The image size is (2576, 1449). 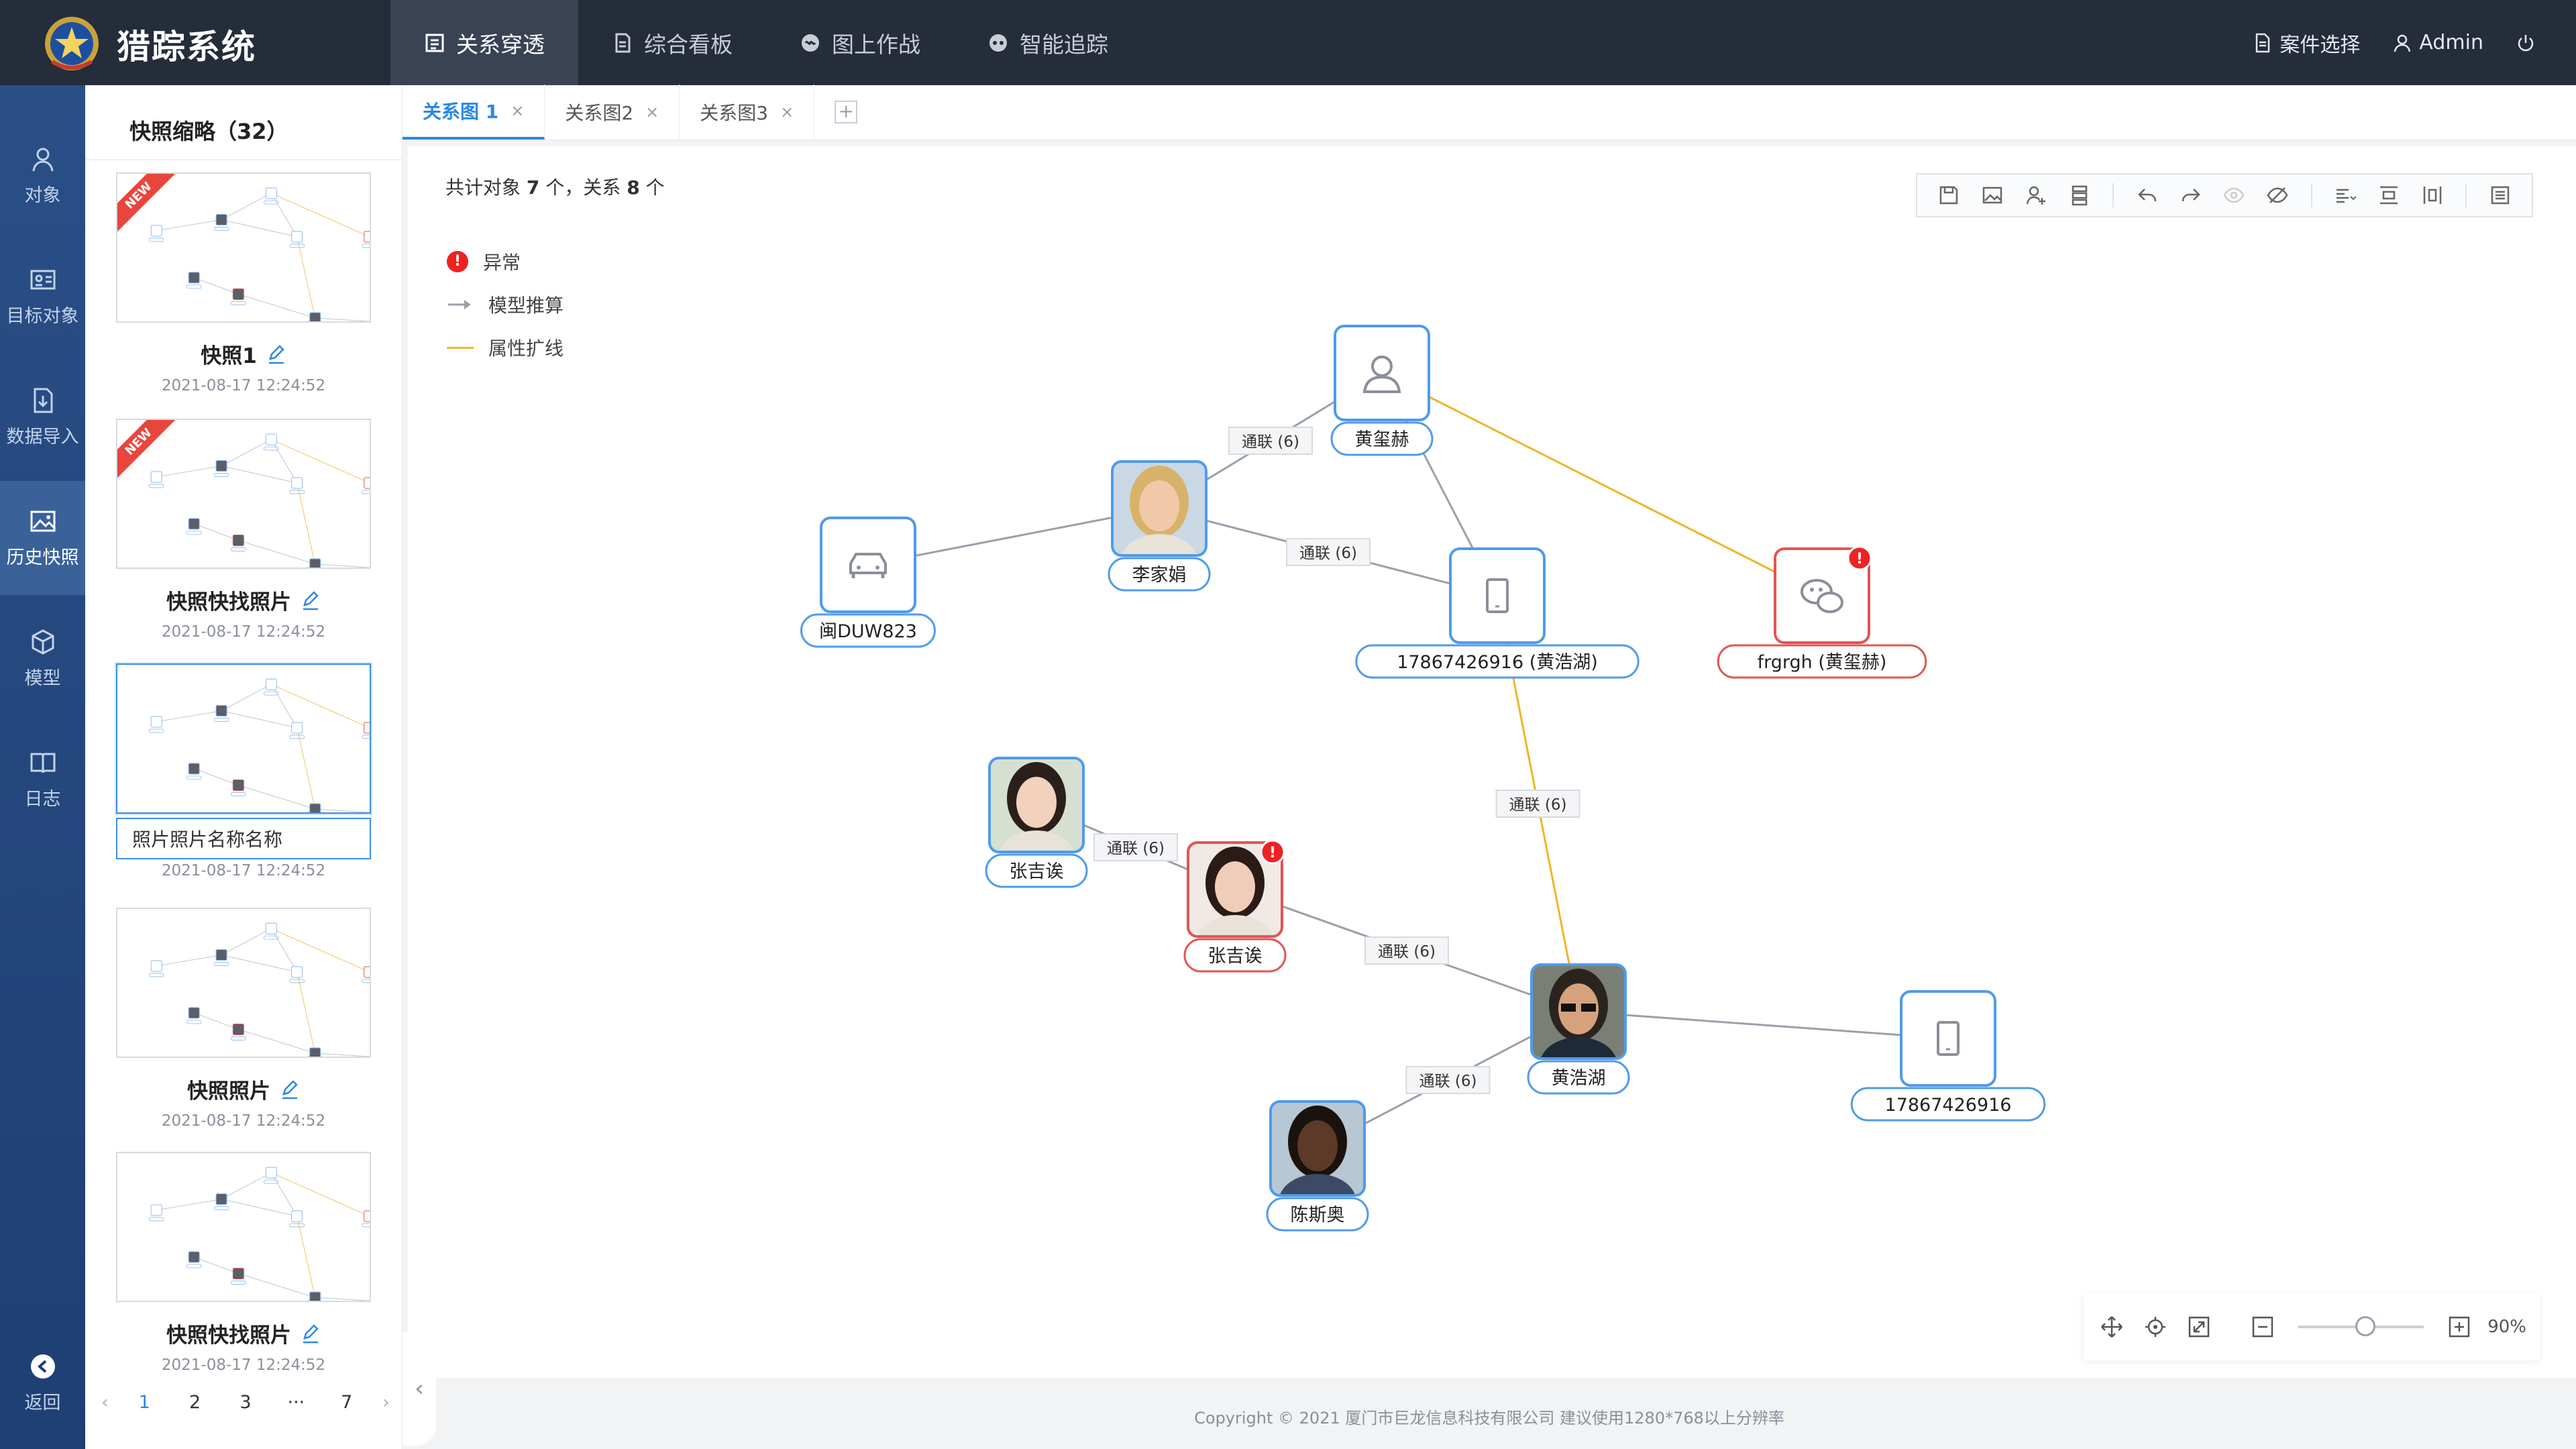 I want to click on pager-page: 2, so click(x=195, y=1402).